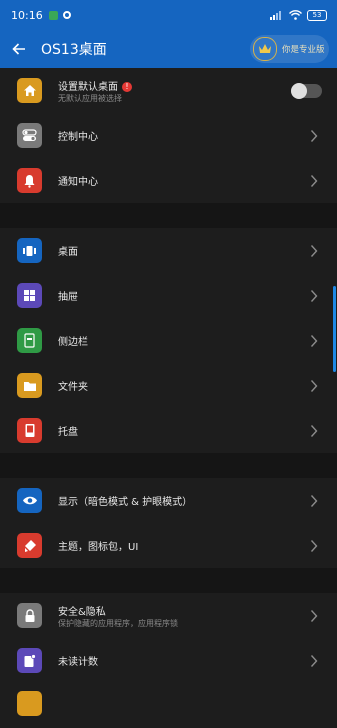  Describe the element at coordinates (275, 15) in the screenshot. I see `signal-icon` at that location.